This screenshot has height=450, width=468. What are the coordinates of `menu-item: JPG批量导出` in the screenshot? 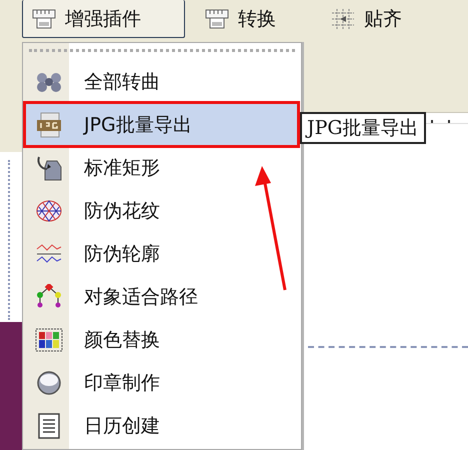 It's located at (162, 124).